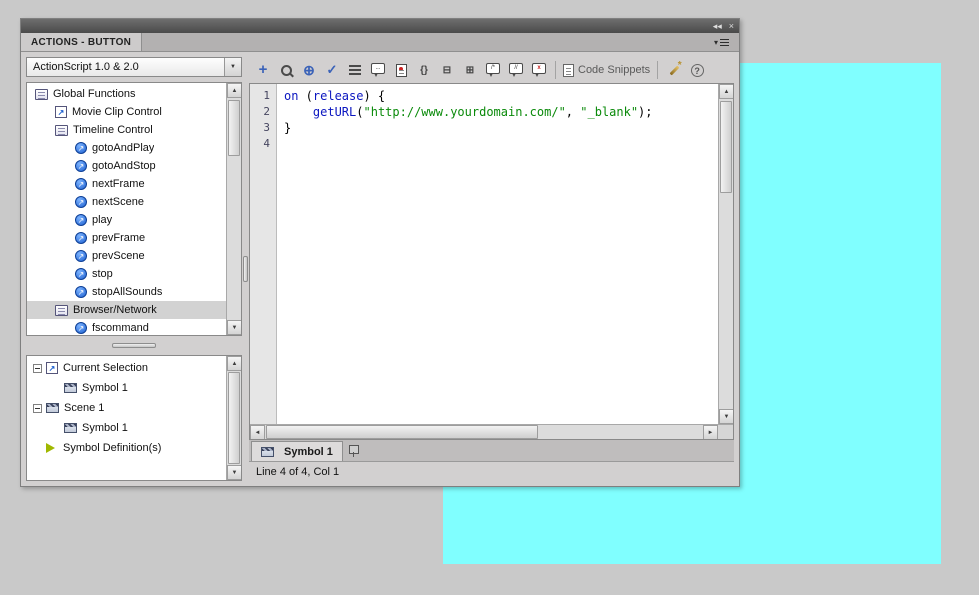 This screenshot has height=595, width=979. What do you see at coordinates (126, 184) in the screenshot?
I see `tree-item-nextframe: nextFrame` at bounding box center [126, 184].